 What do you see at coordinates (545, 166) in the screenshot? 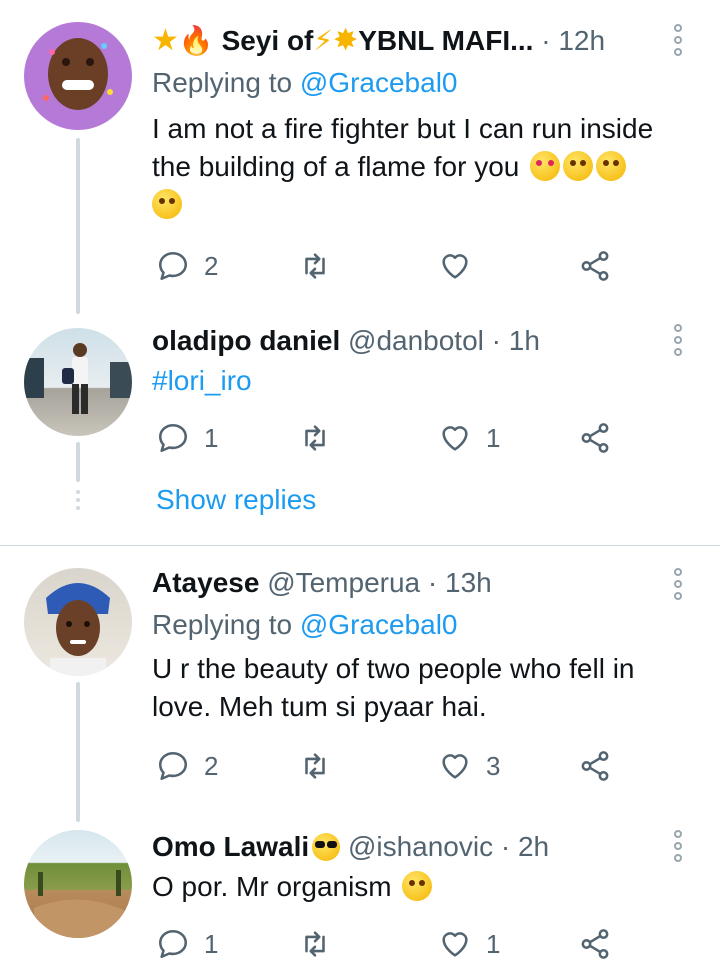
I see `heart-eyes-emoji` at bounding box center [545, 166].